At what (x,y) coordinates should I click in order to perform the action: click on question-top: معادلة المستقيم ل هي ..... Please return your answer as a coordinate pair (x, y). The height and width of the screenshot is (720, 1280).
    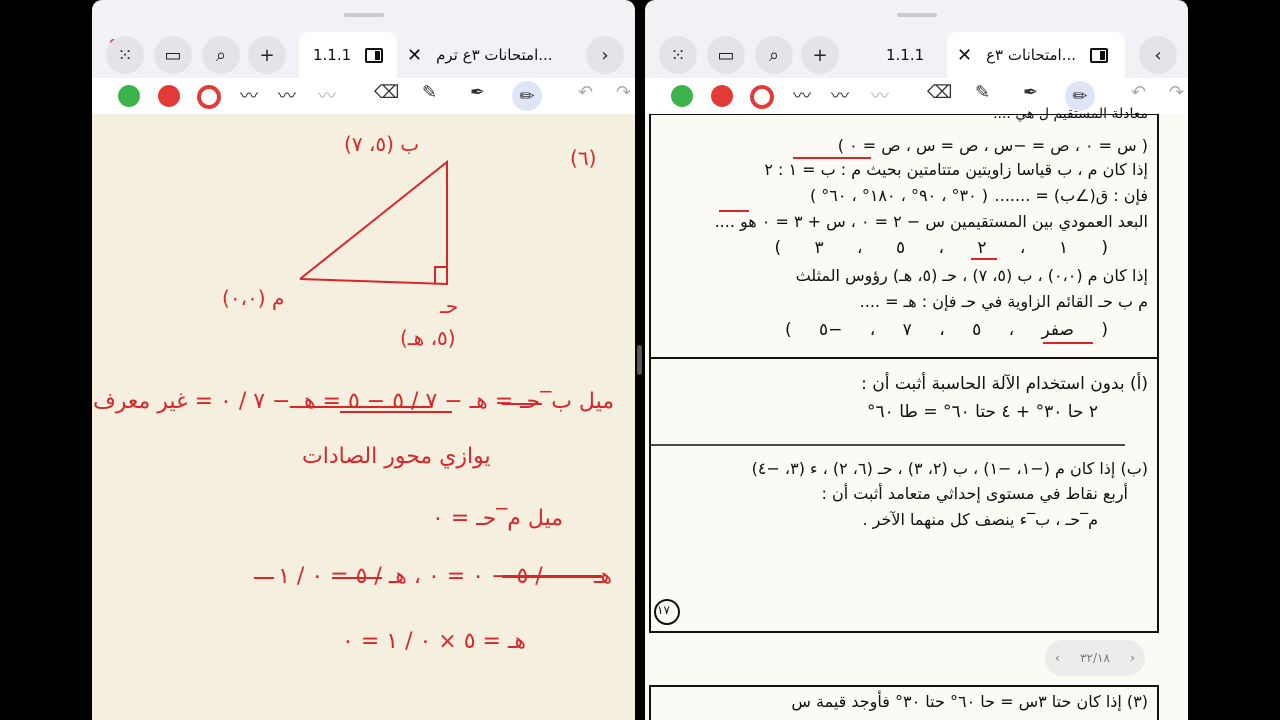
    Looking at the image, I should click on (1070, 114).